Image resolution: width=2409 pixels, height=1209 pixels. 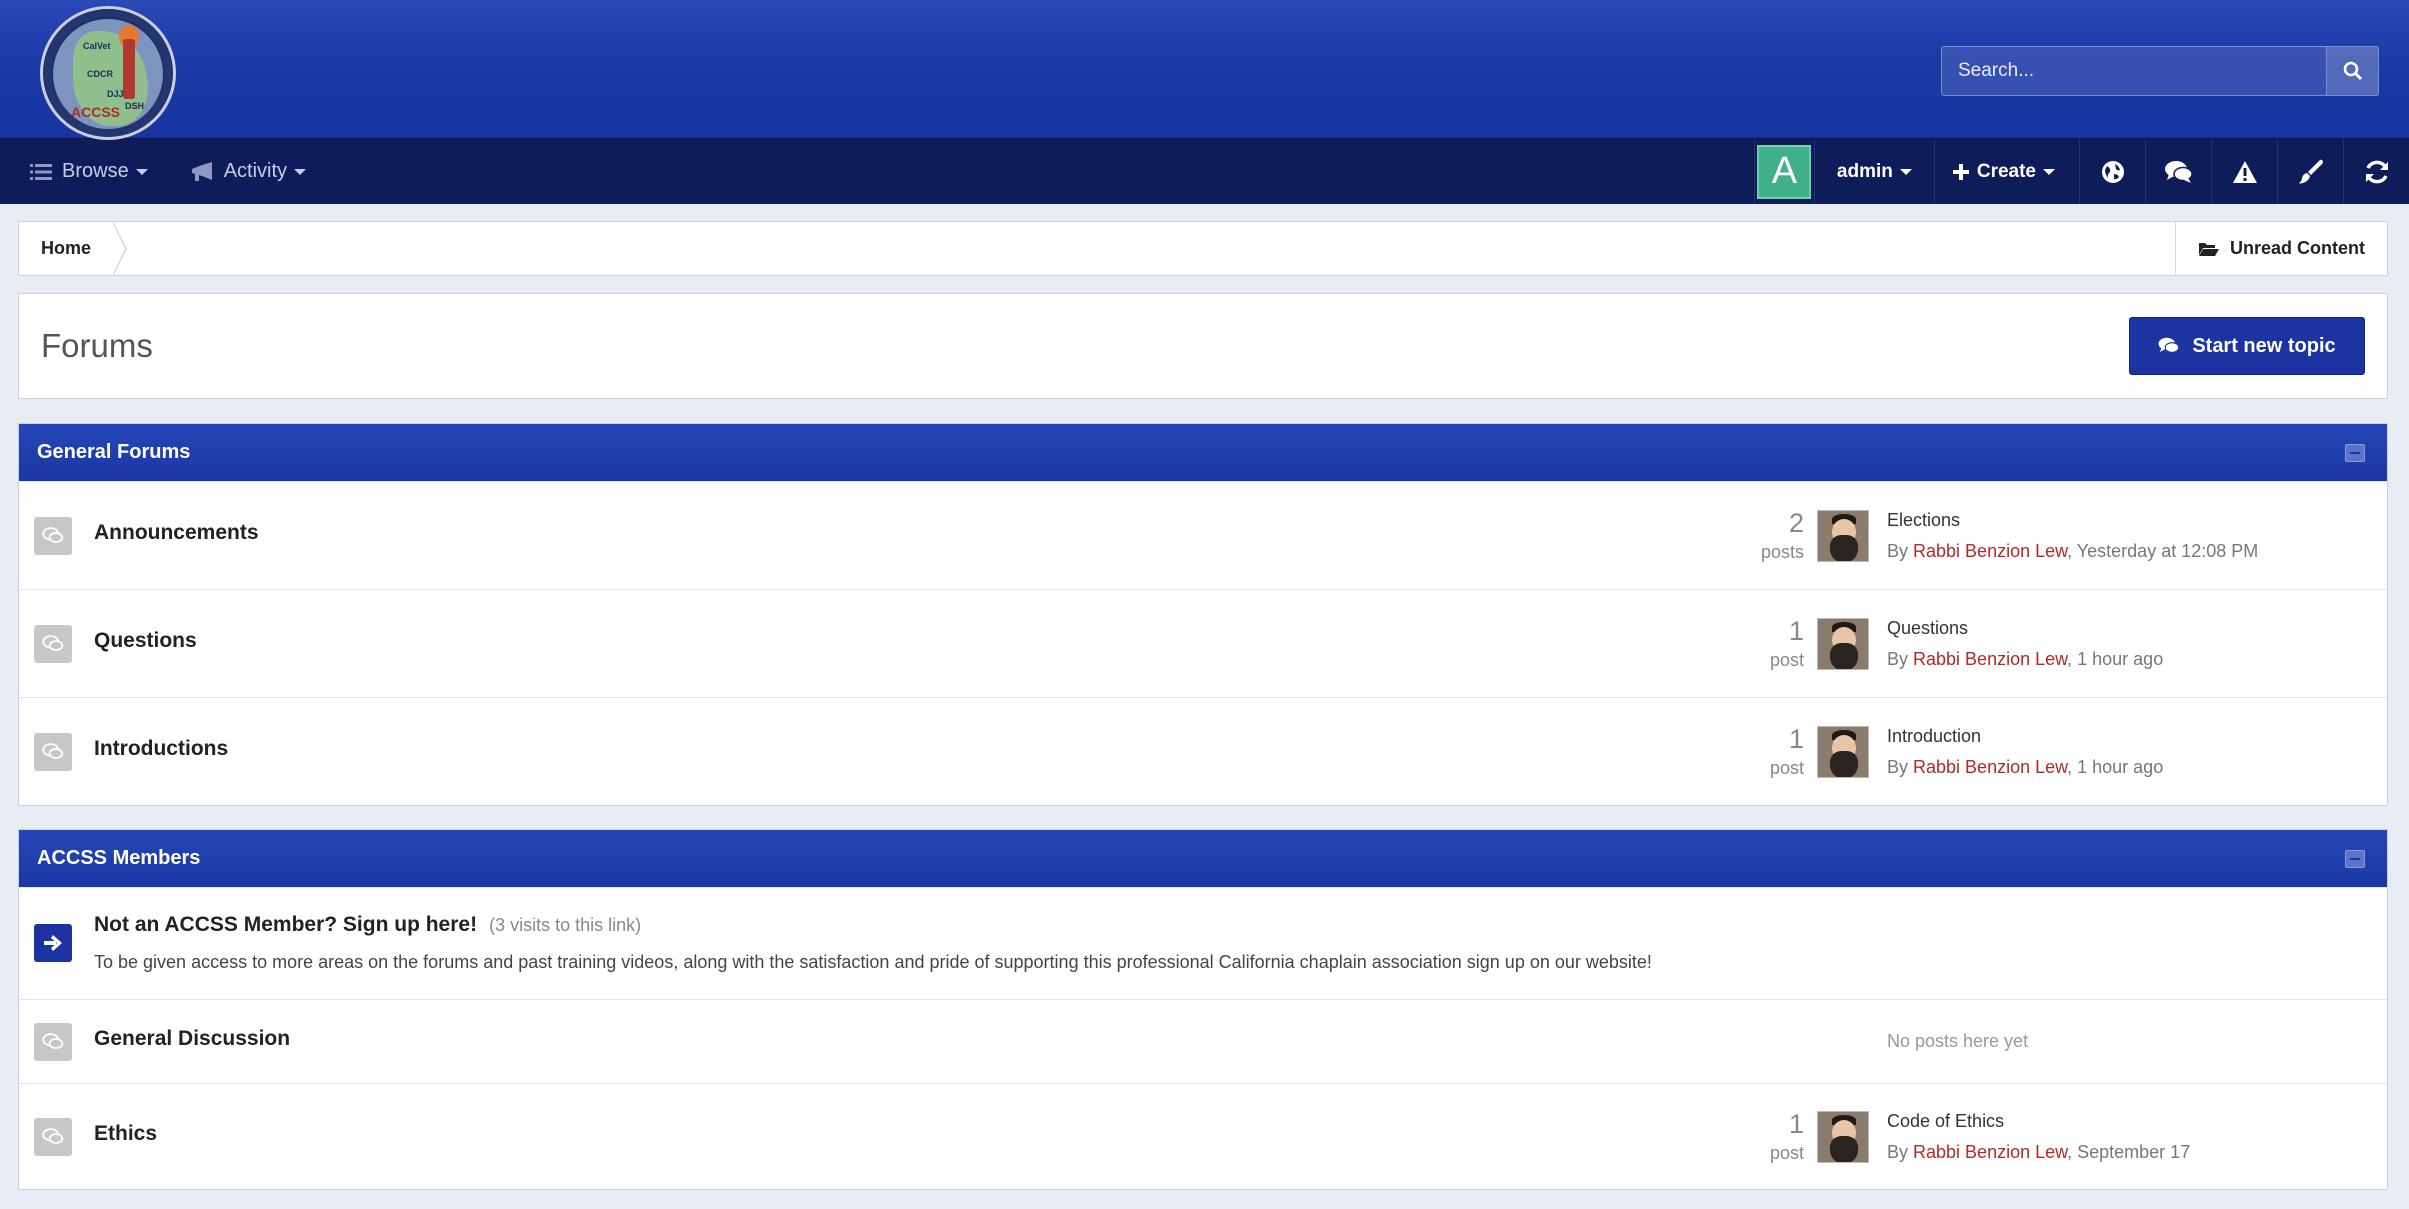 I want to click on last-post-title-link: Code of Ethics, so click(x=2038, y=1121).